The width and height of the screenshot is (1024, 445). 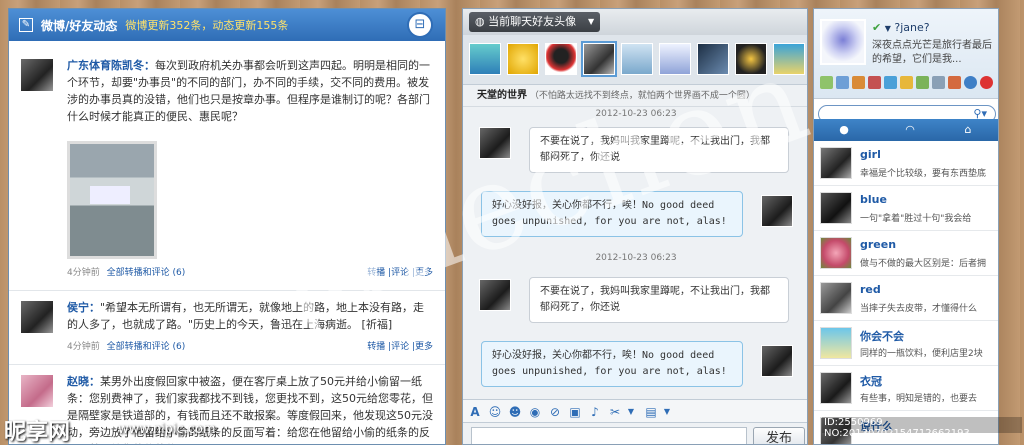 I want to click on friend-name: 衣冠, so click(x=871, y=381).